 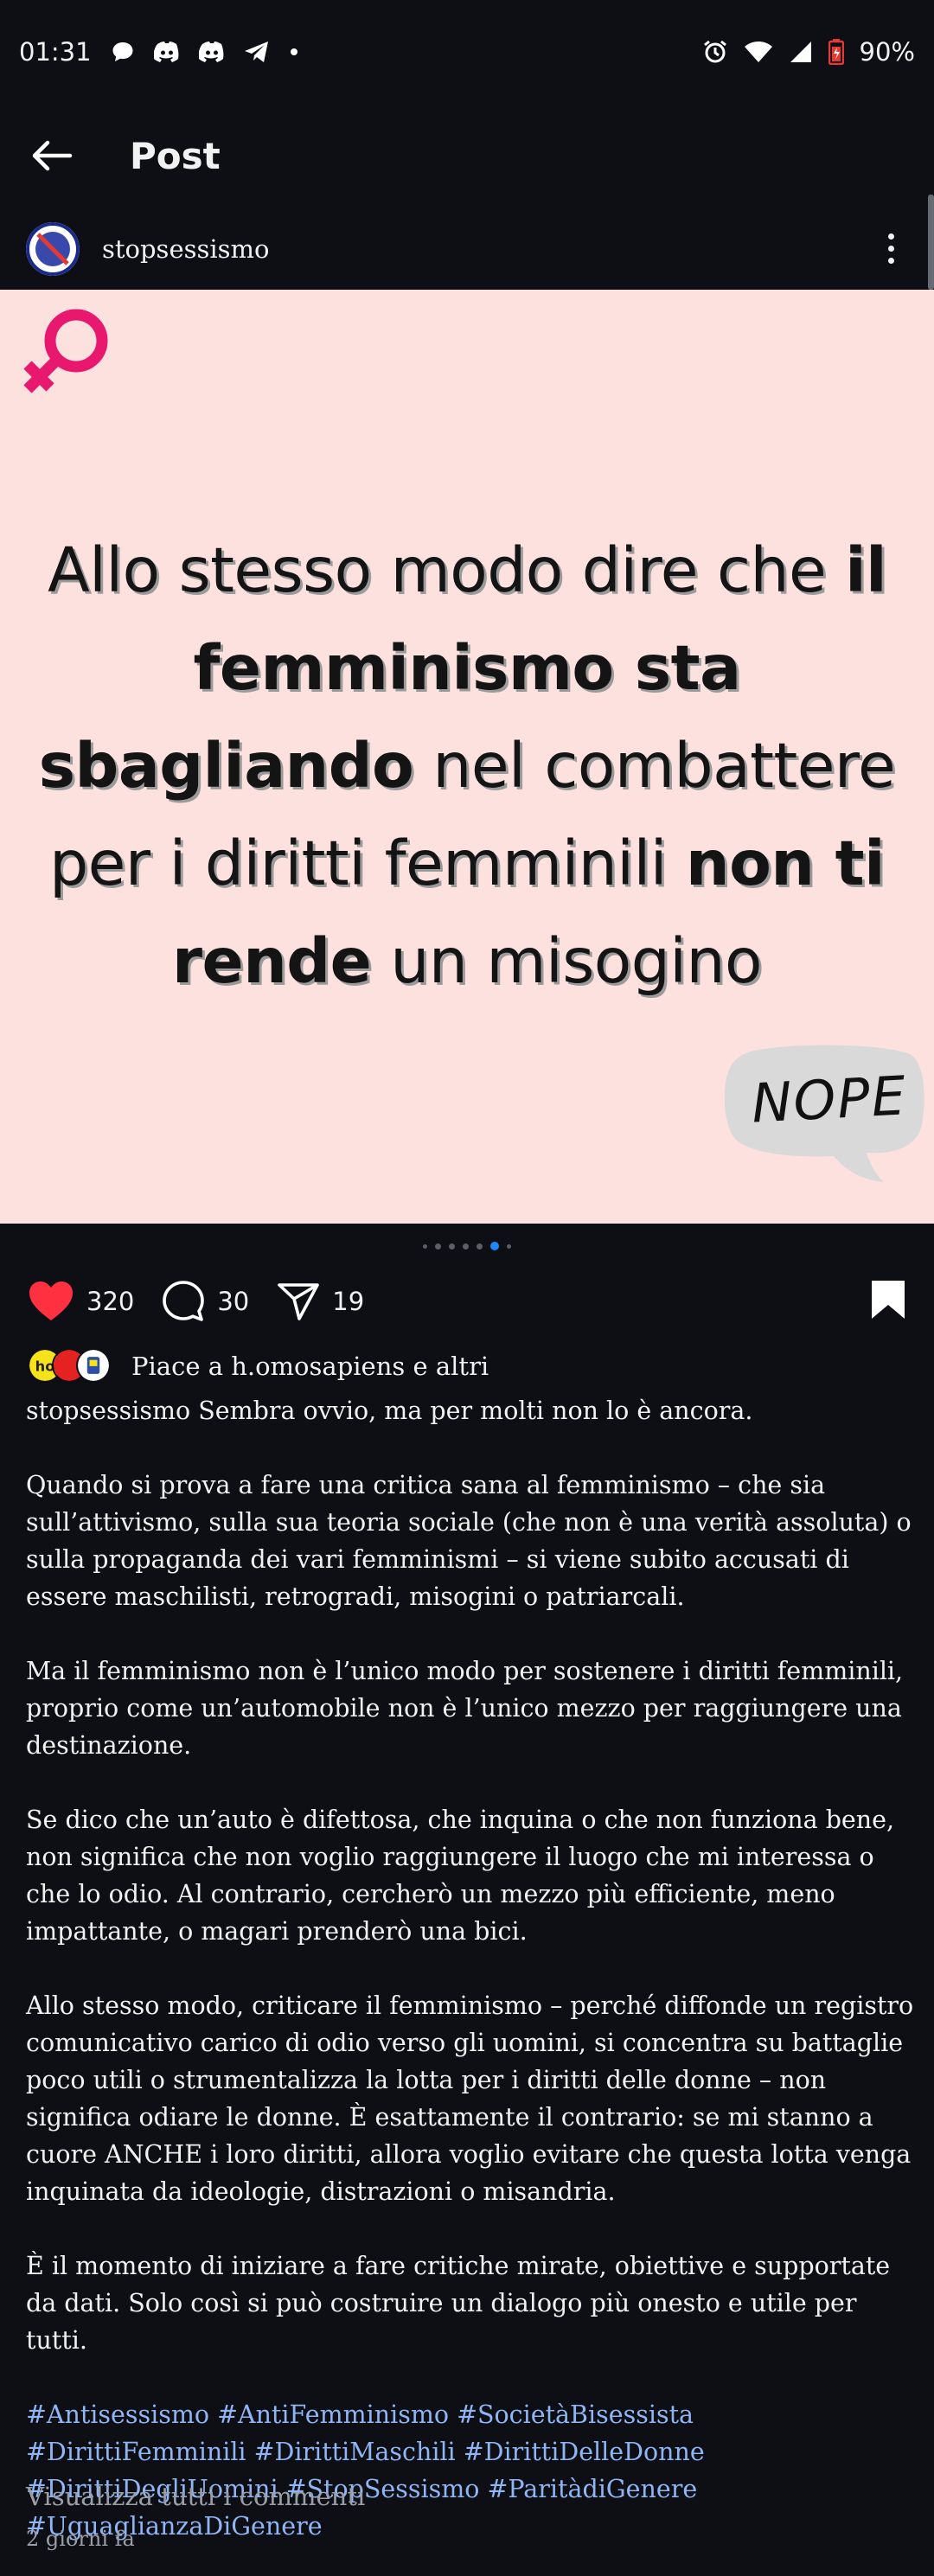 What do you see at coordinates (299, 1302) in the screenshot?
I see `send-icon` at bounding box center [299, 1302].